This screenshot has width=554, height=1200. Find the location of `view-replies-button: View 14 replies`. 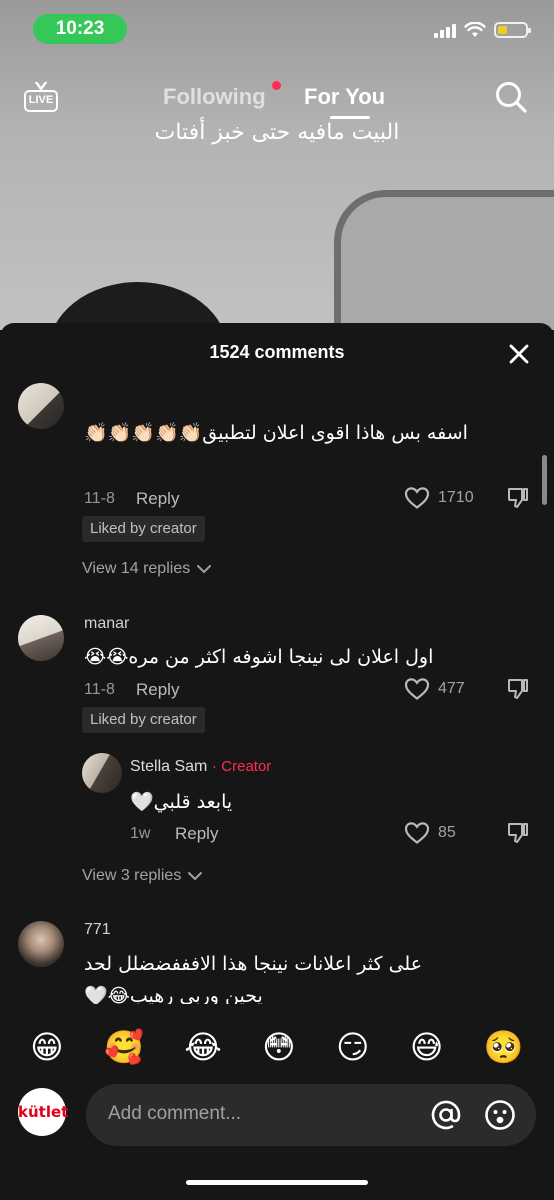

view-replies-button: View 14 replies is located at coordinates (147, 569).